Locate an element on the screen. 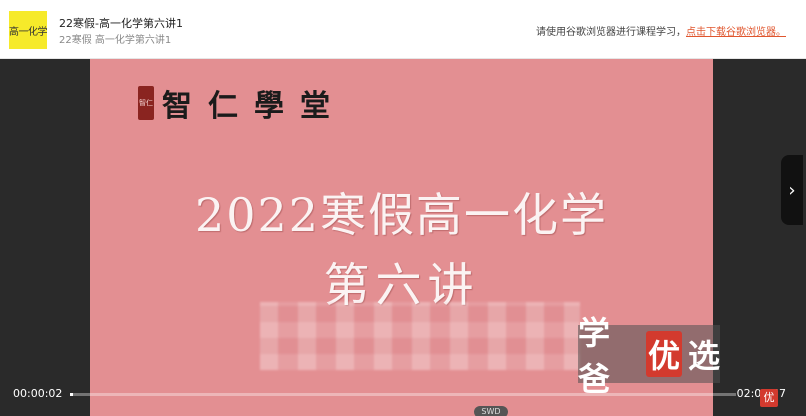  school-logo-text: 智仁學堂 is located at coordinates (254, 106).